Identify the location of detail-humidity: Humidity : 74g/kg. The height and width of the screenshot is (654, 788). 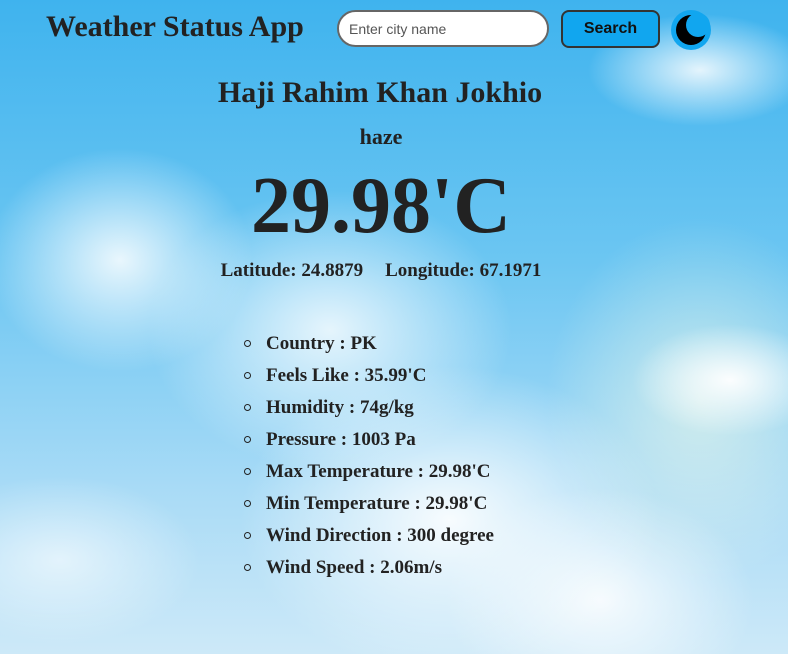
(369, 412).